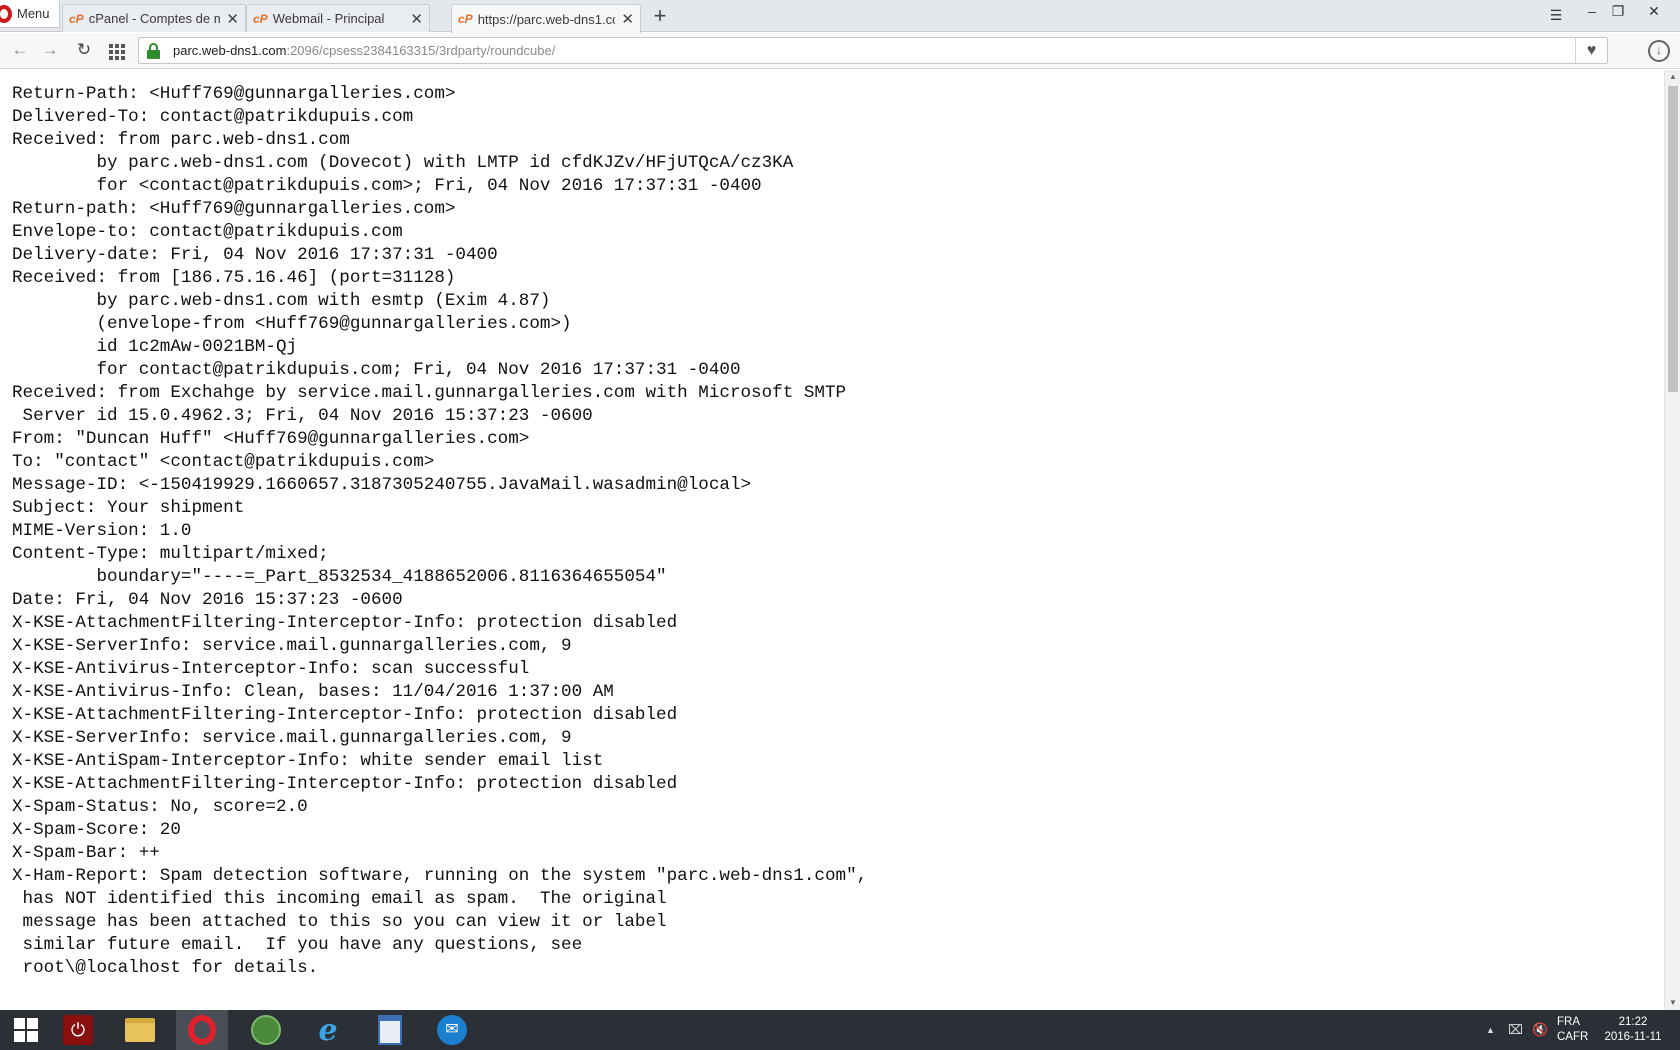 The height and width of the screenshot is (1050, 1680). I want to click on clock-time: 21:22, so click(1633, 1022).